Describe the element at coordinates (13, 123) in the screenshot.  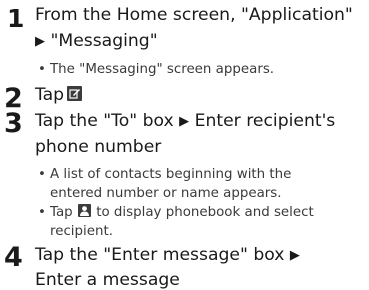
I see `step-number: 3` at that location.